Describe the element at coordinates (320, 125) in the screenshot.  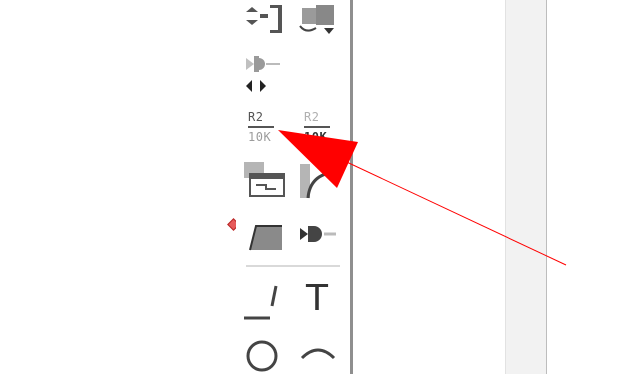
I see `resistor-label-dim-tool: R2 10K` at that location.